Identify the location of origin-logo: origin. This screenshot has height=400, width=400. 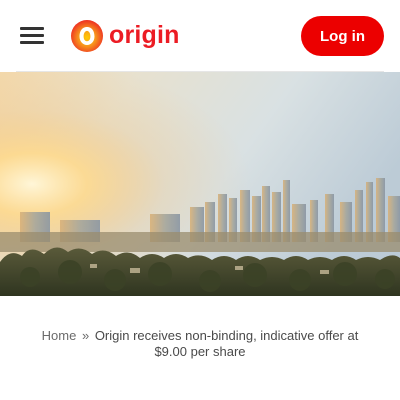
(125, 36).